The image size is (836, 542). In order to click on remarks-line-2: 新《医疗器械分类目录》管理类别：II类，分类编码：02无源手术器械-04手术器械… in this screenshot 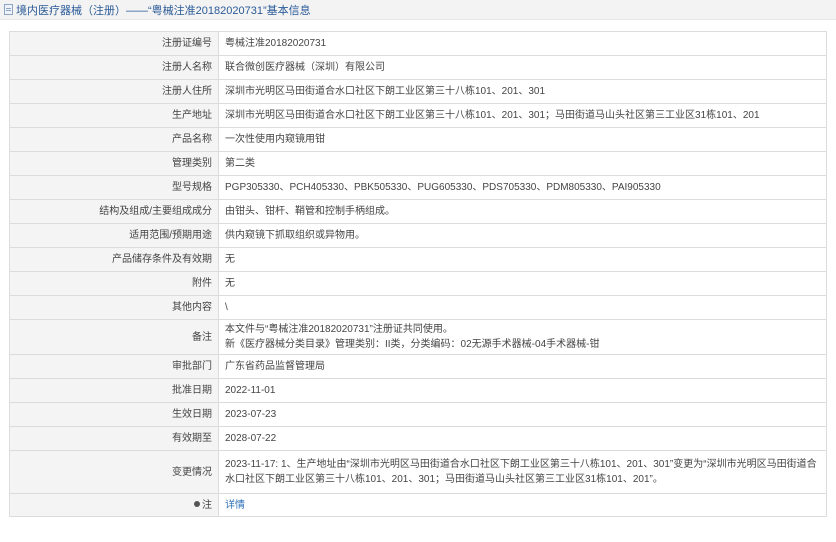, I will do `click(412, 344)`.